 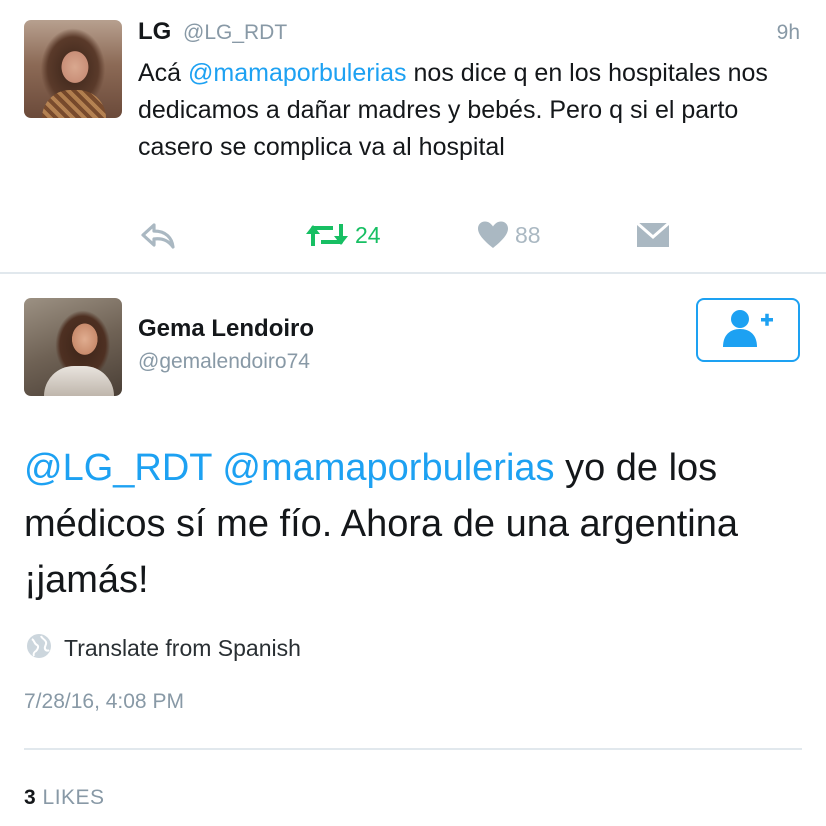 What do you see at coordinates (163, 73) in the screenshot?
I see `tweet-text-prefix: Acá` at bounding box center [163, 73].